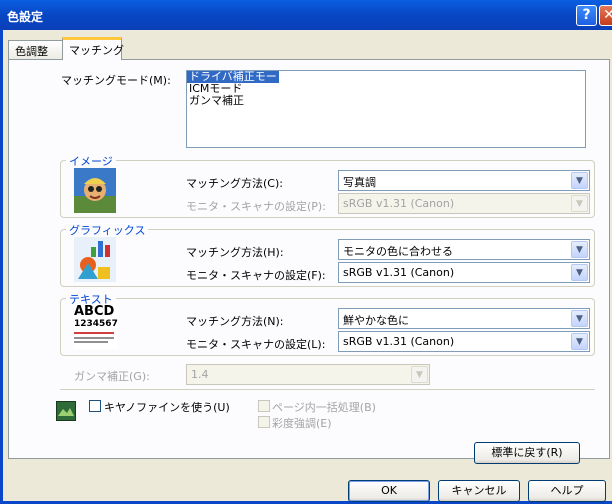 Image resolution: width=612 pixels, height=504 pixels. Describe the element at coordinates (256, 344) in the screenshot. I see `text-monitor-label: モニタ・スキャナの設定(L):` at that location.